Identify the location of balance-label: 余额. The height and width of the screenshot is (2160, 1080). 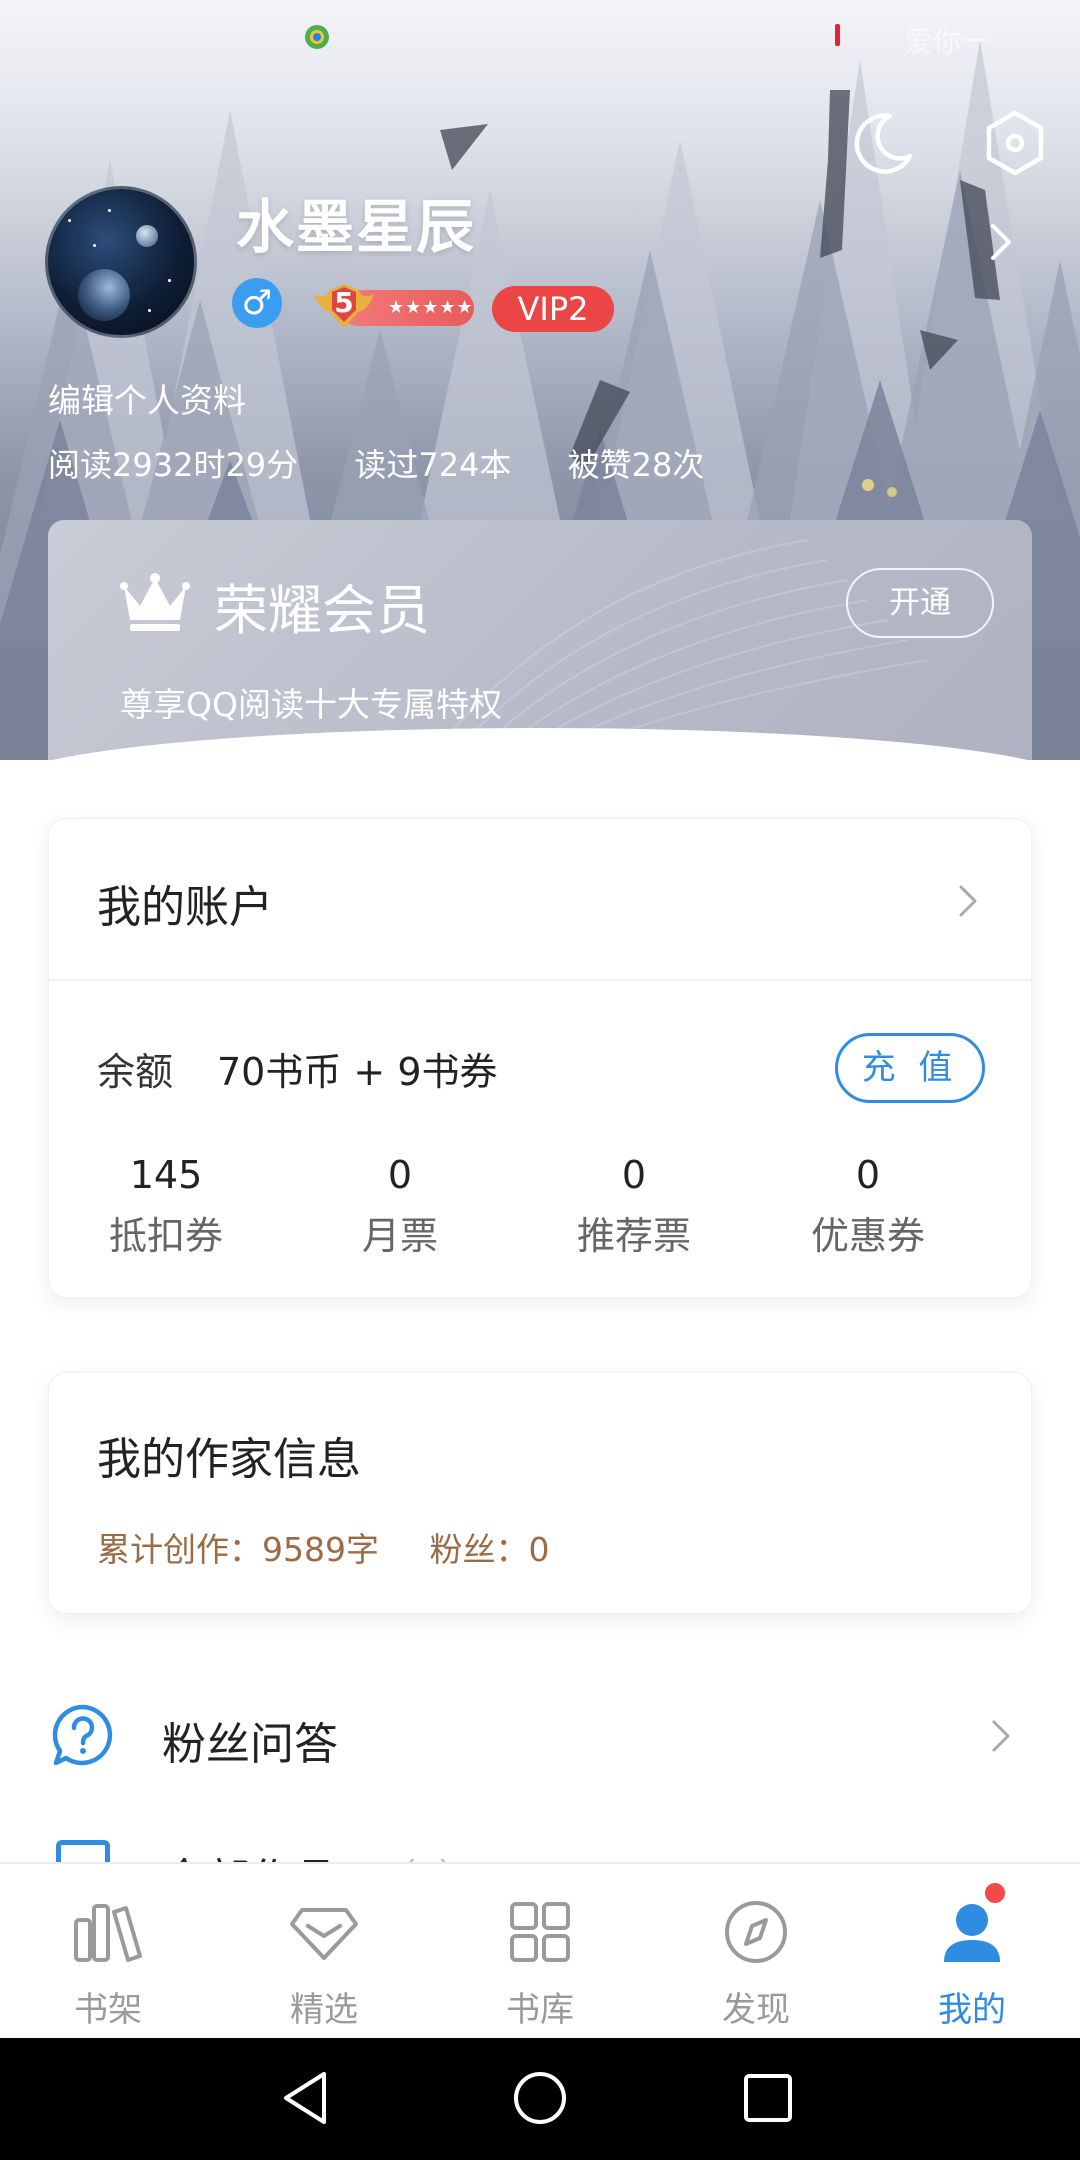
(135, 1072).